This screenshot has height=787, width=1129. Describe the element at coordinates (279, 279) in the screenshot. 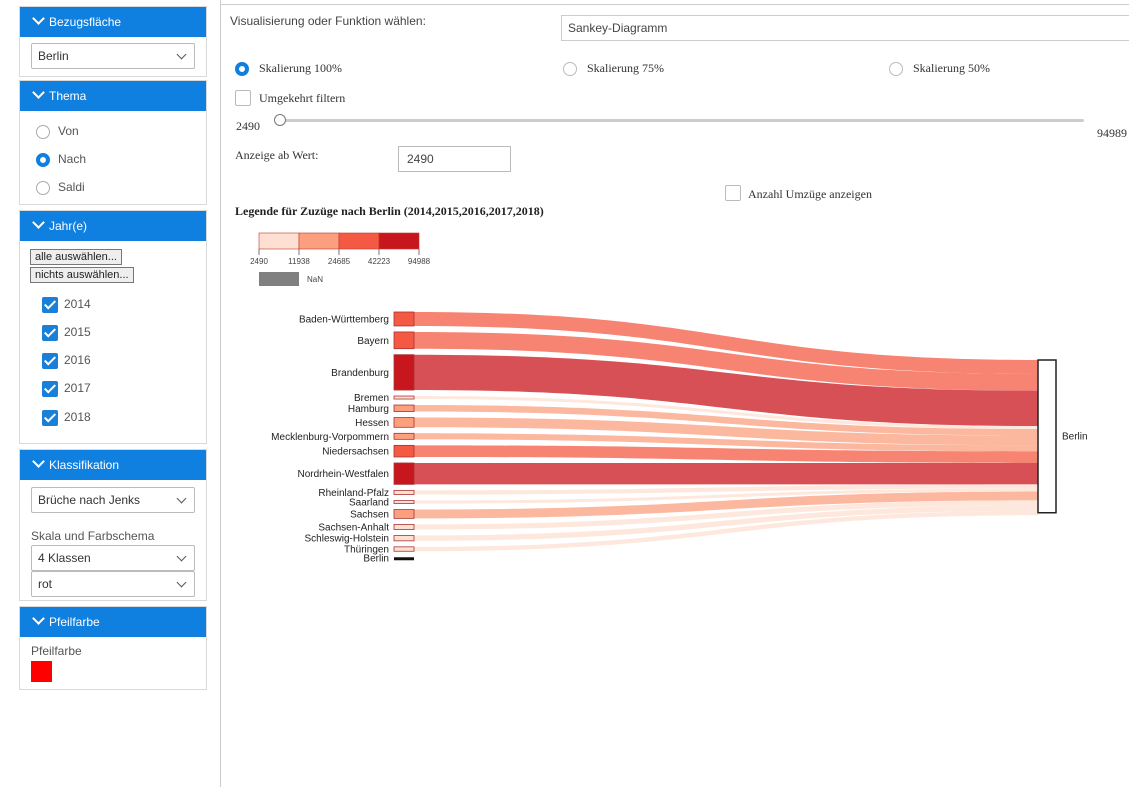

I see `legend-nan-swatch` at that location.